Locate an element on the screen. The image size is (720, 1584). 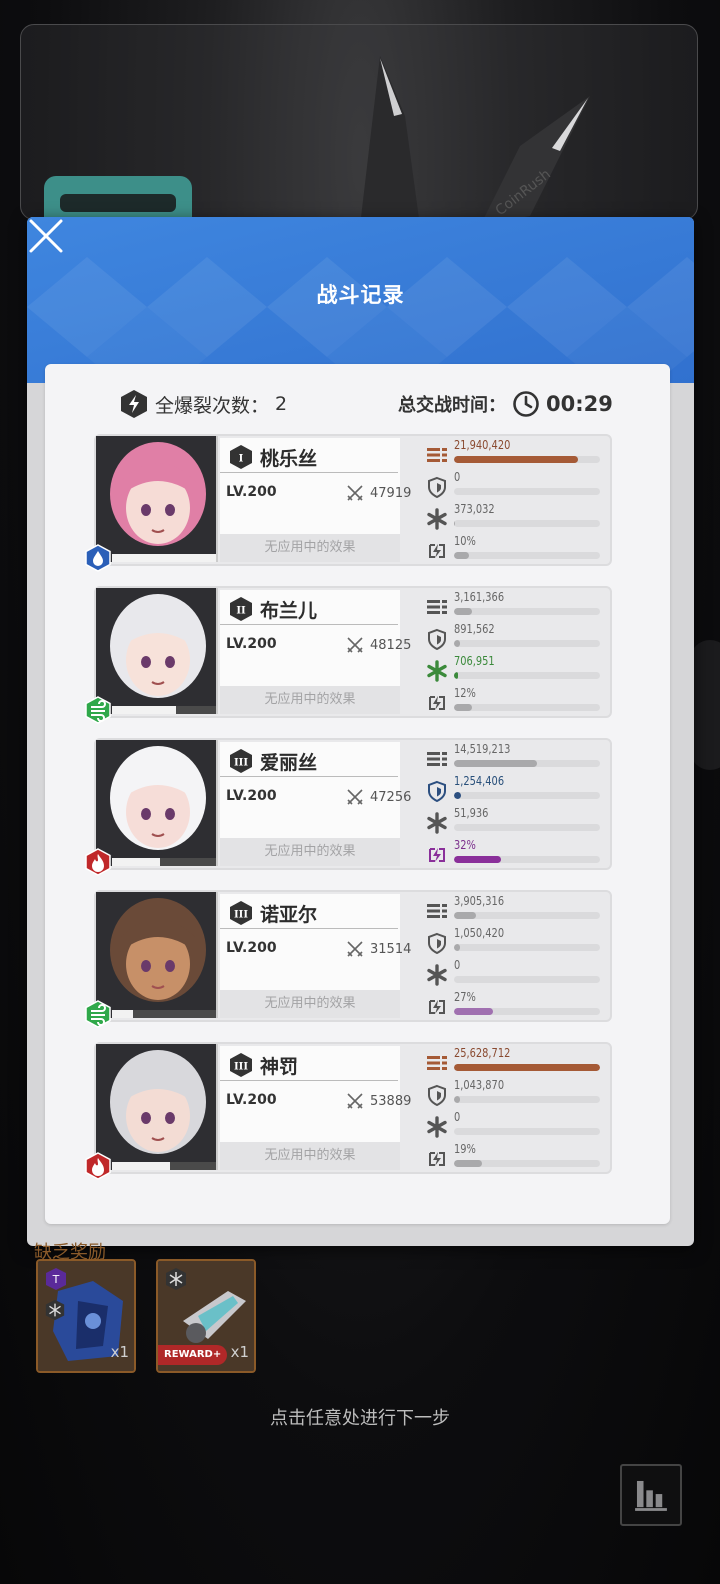
combat-power-value: 53889 is located at coordinates (391, 1101).